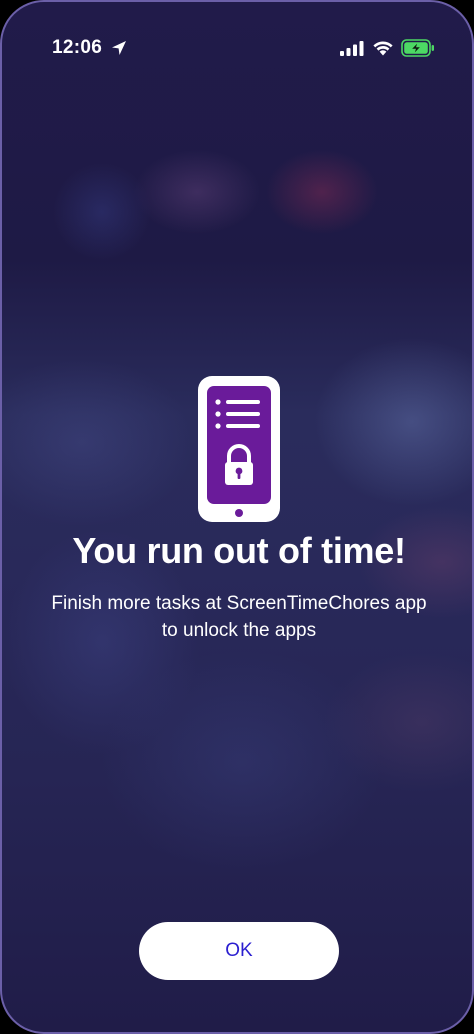 This screenshot has width=474, height=1034. What do you see at coordinates (352, 48) in the screenshot?
I see `cellular-signal-icon` at bounding box center [352, 48].